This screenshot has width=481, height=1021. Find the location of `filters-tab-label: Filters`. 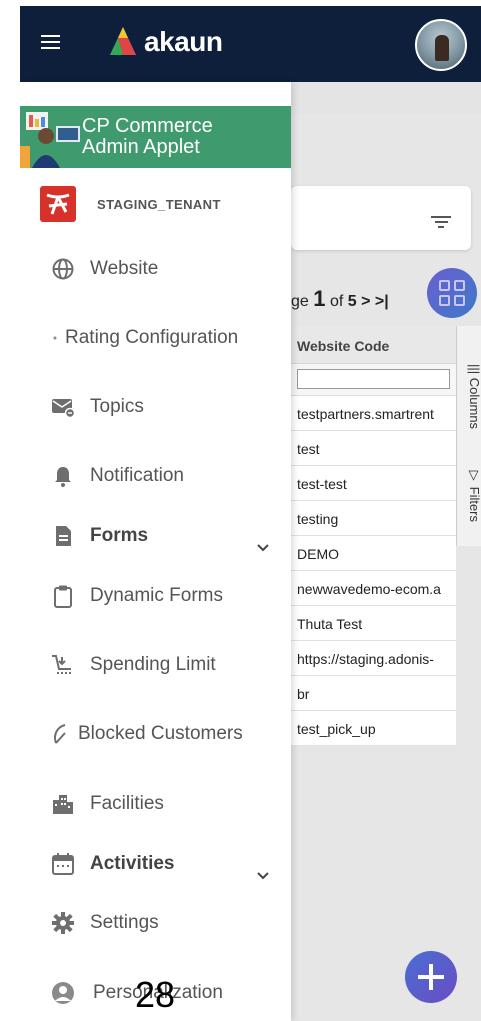

filters-tab-label: Filters is located at coordinates (474, 504).